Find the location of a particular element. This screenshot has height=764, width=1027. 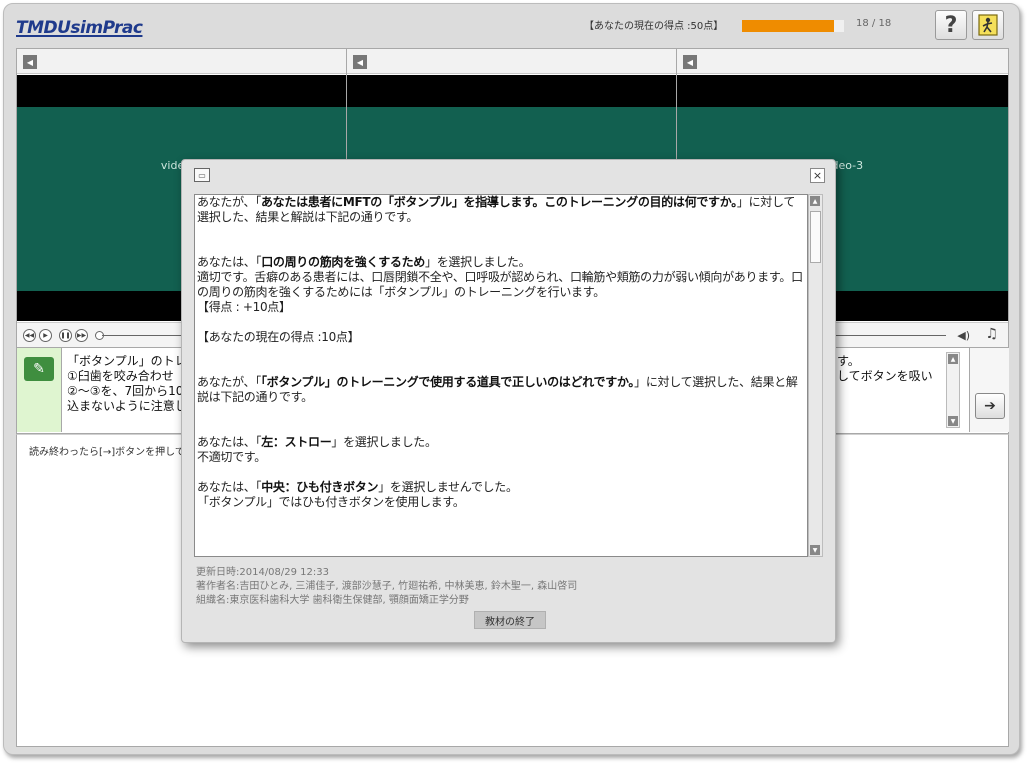

pause-icon: ❚❚ is located at coordinates (65, 335).